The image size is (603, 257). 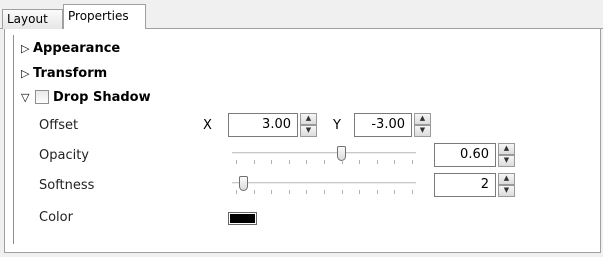 I want to click on softness-slider, so click(x=324, y=186).